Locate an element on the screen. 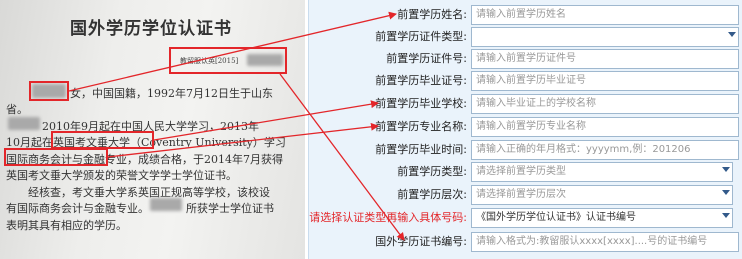 The width and height of the screenshot is (742, 259). cert-type-select: 《国外学历学位认证书》认证书编号 is located at coordinates (602, 218).